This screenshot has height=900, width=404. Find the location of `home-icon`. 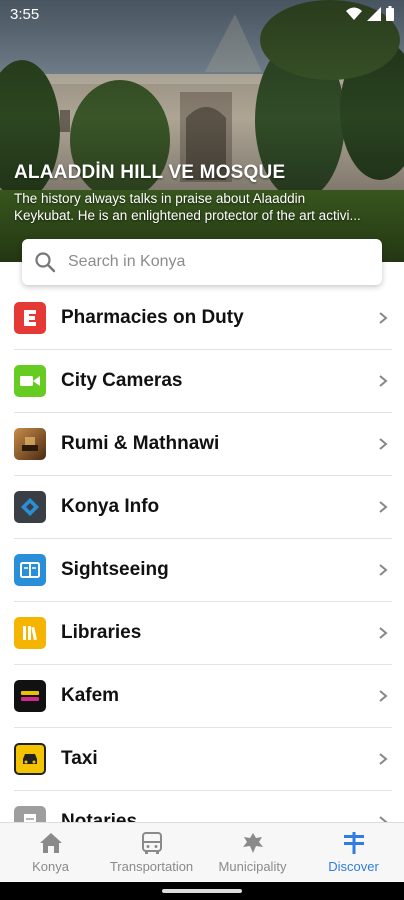

home-icon is located at coordinates (50, 843).